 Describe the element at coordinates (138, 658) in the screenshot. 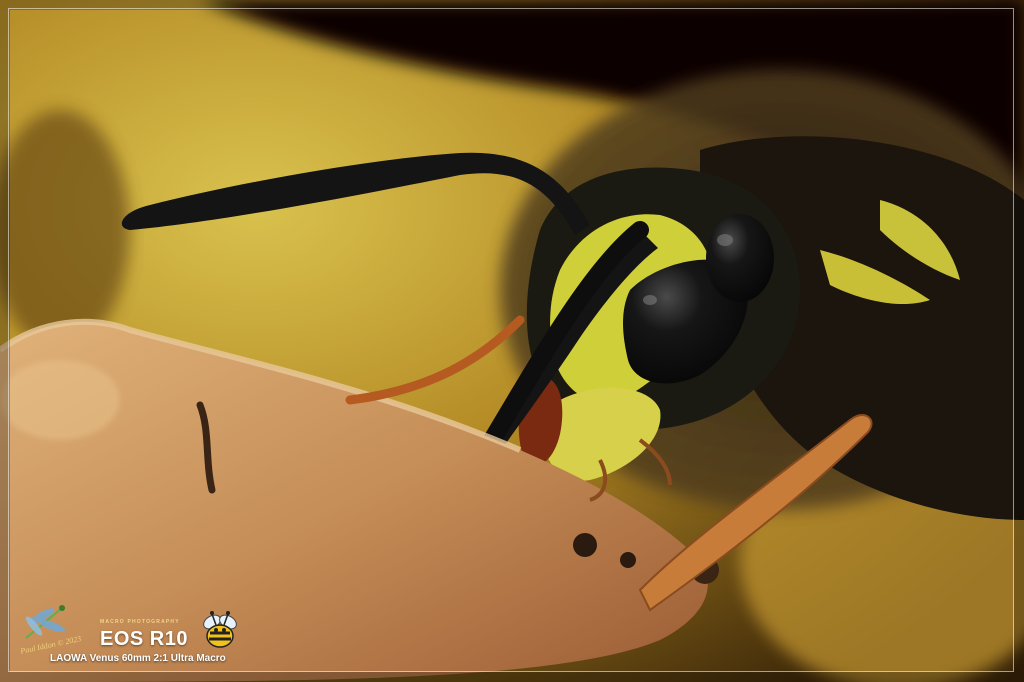

I see `lens-model-label: LAOWA Venus 60mm 2:1 Ultra Macro` at that location.